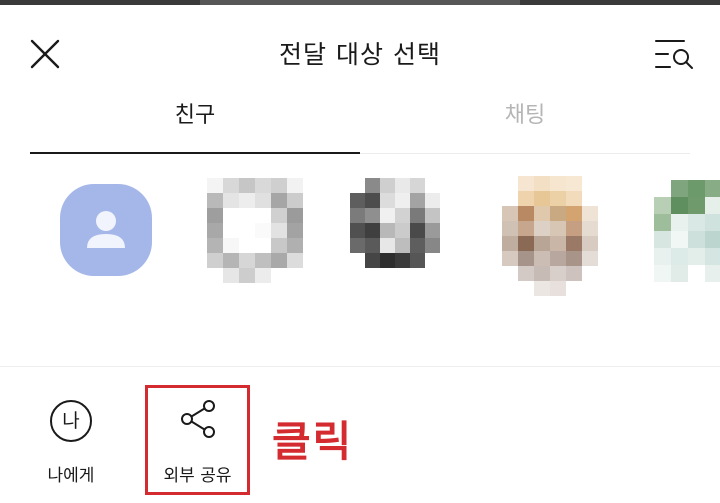 The height and width of the screenshot is (503, 720). What do you see at coordinates (195, 153) in the screenshot?
I see `tab-active-indicator` at bounding box center [195, 153].